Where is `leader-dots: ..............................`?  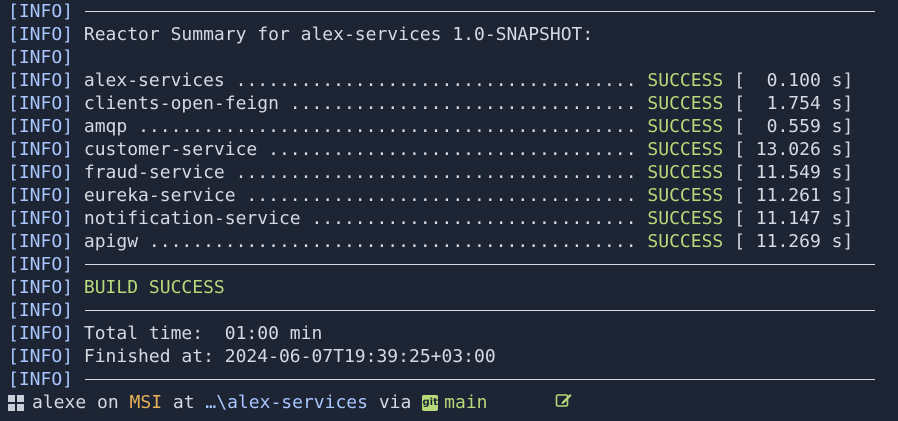 leader-dots: .............................. is located at coordinates (474, 218).